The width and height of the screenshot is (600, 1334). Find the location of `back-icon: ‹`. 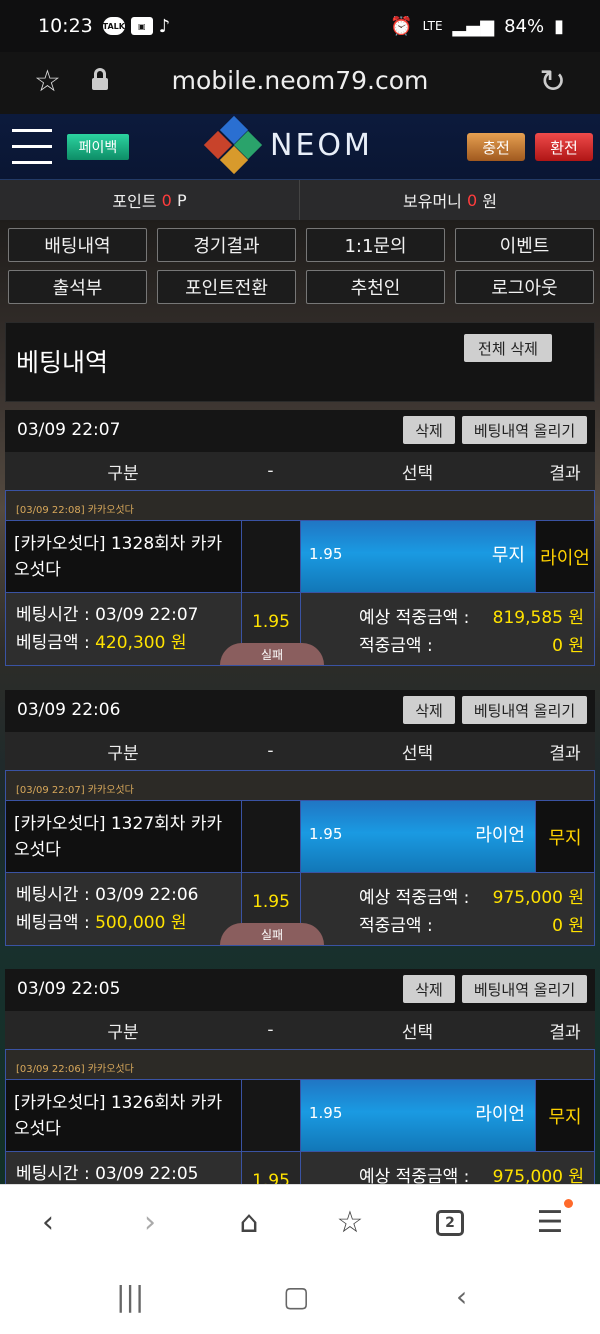

back-icon: ‹ is located at coordinates (48, 1223).